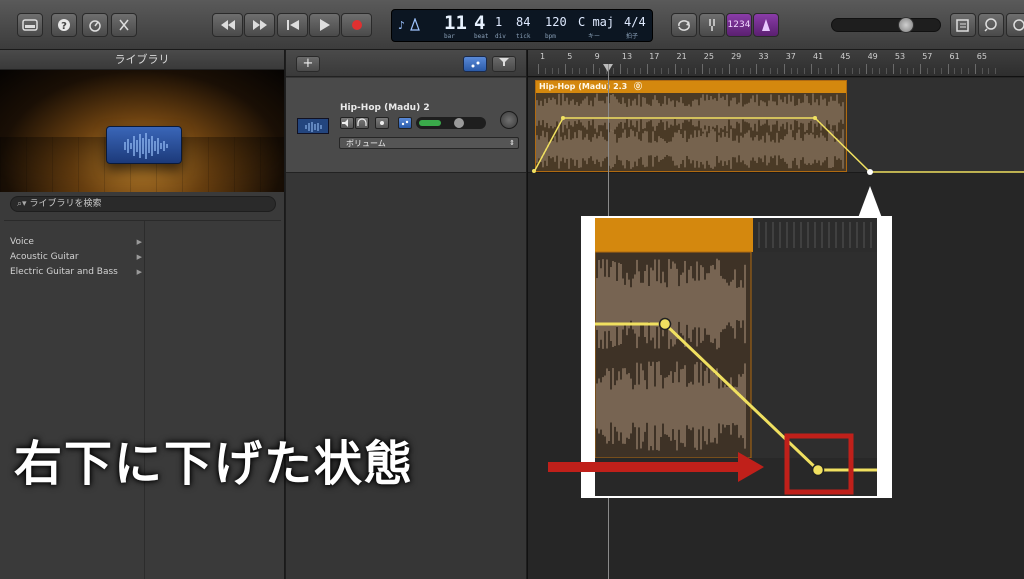  Describe the element at coordinates (214, 464) in the screenshot. I see `annotation-caption: 右下に下げた状態` at that location.